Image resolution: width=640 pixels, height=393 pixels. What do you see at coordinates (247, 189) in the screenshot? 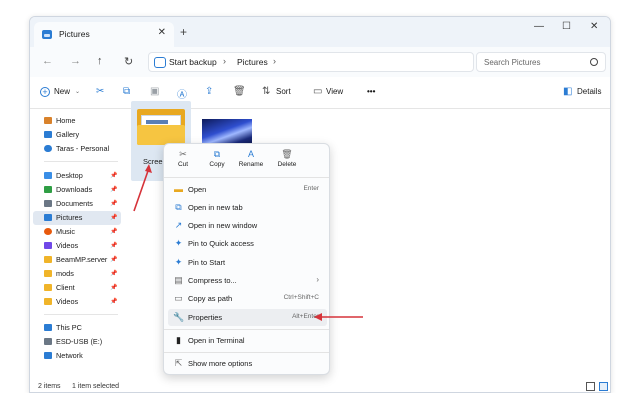
I see `menu-item-open: ▬ Open Enter` at bounding box center [247, 189].